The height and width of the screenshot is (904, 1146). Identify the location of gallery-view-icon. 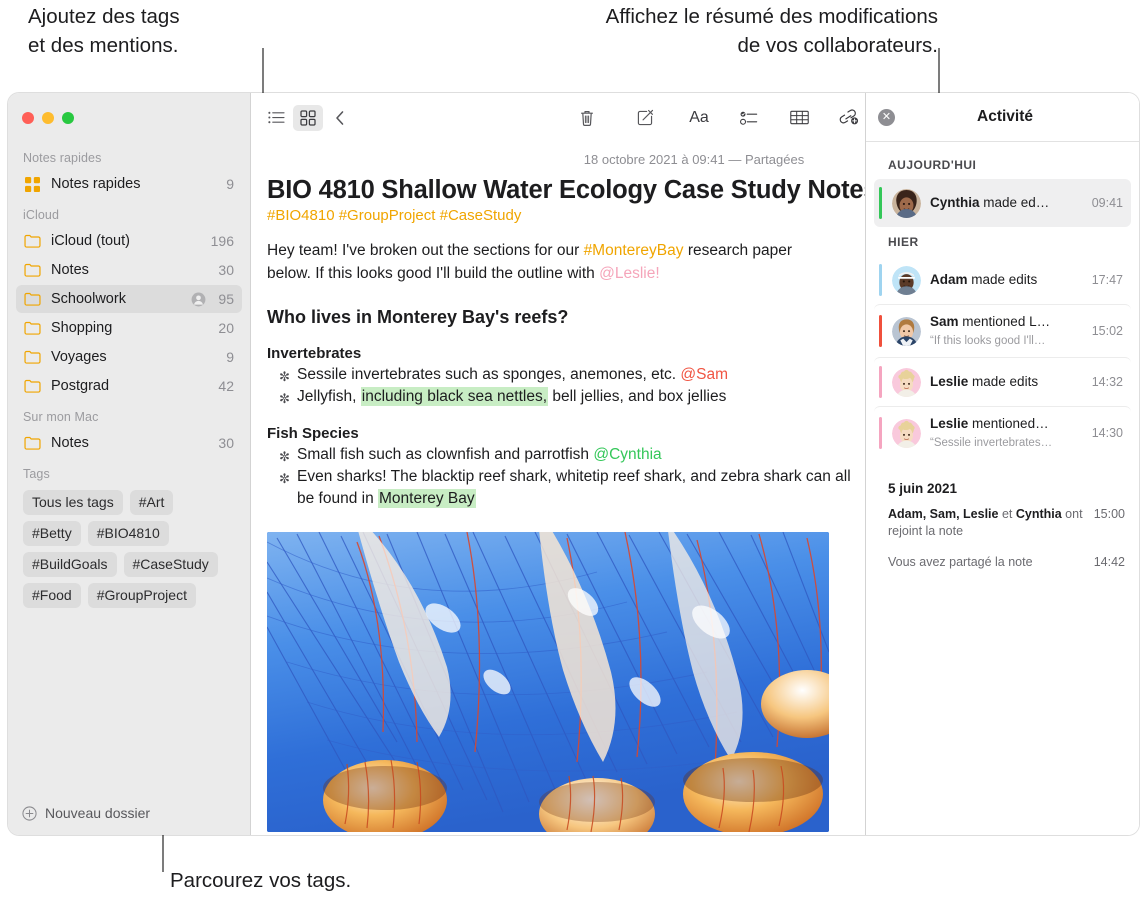
(308, 117).